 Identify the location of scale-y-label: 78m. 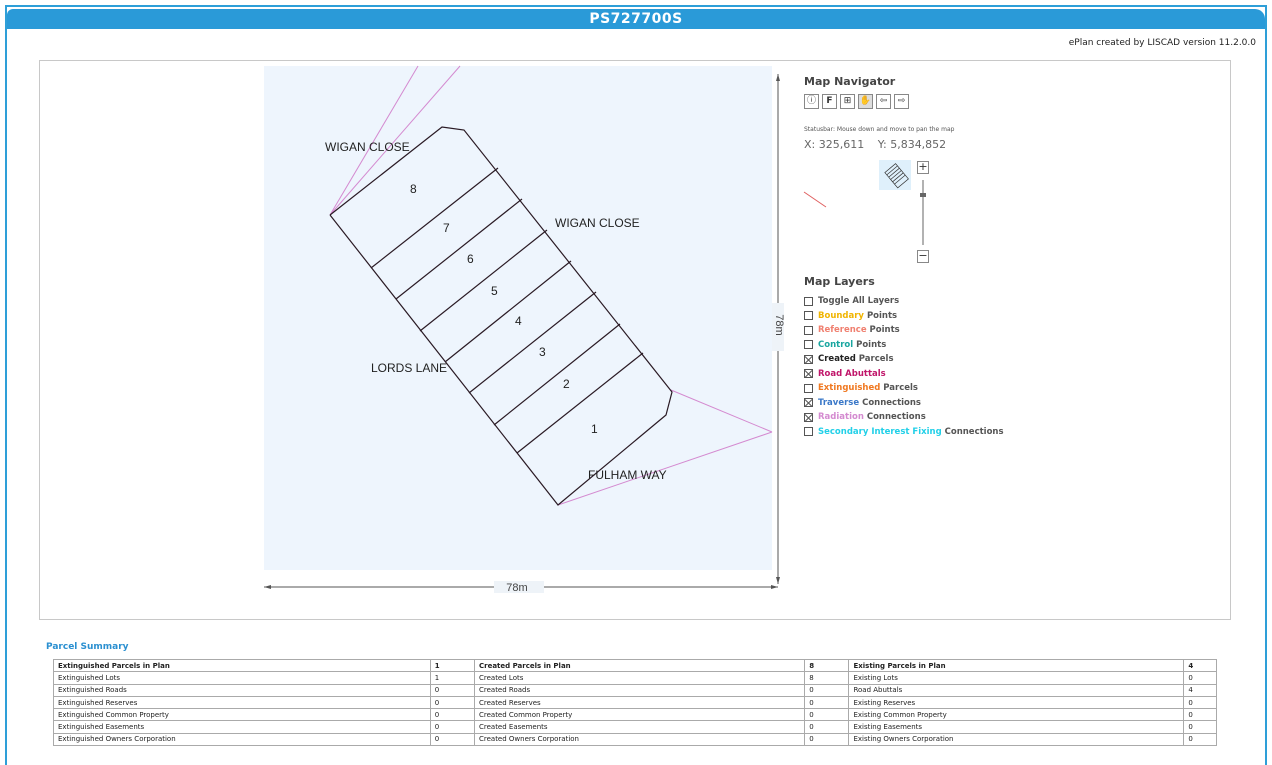
(779, 324).